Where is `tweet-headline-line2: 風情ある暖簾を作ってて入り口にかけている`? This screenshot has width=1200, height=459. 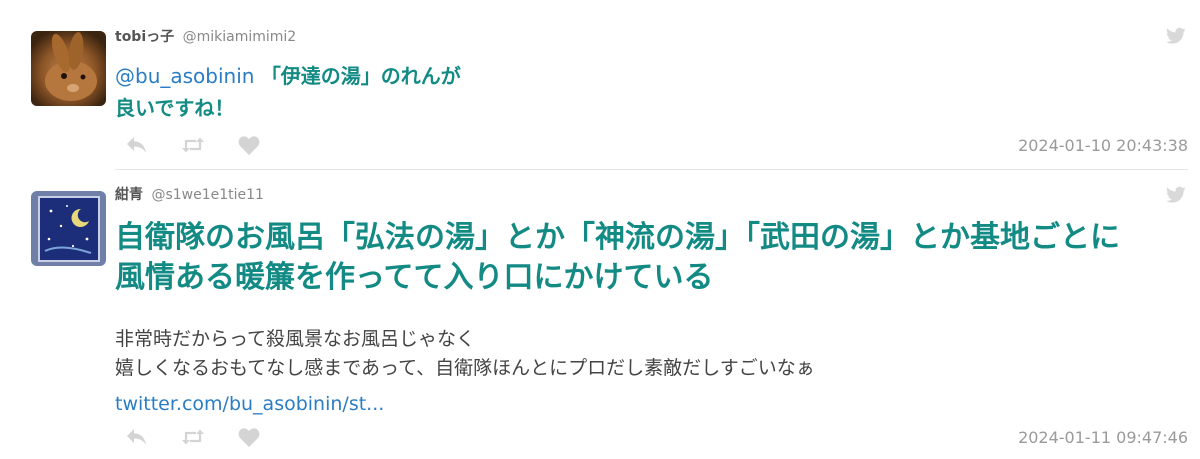 tweet-headline-line2: 風情ある暖簾を作ってて入り口にかけている is located at coordinates (414, 277).